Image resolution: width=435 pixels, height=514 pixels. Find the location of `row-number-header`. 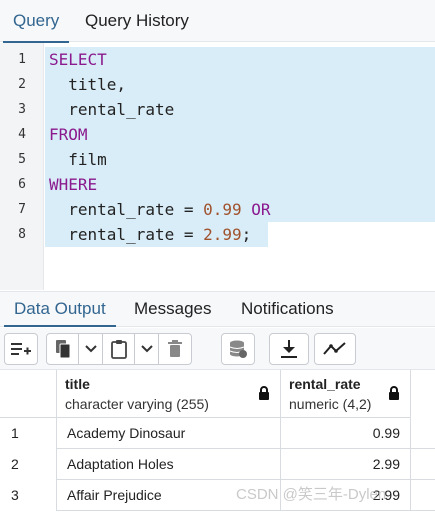

row-number-header is located at coordinates (28, 394).